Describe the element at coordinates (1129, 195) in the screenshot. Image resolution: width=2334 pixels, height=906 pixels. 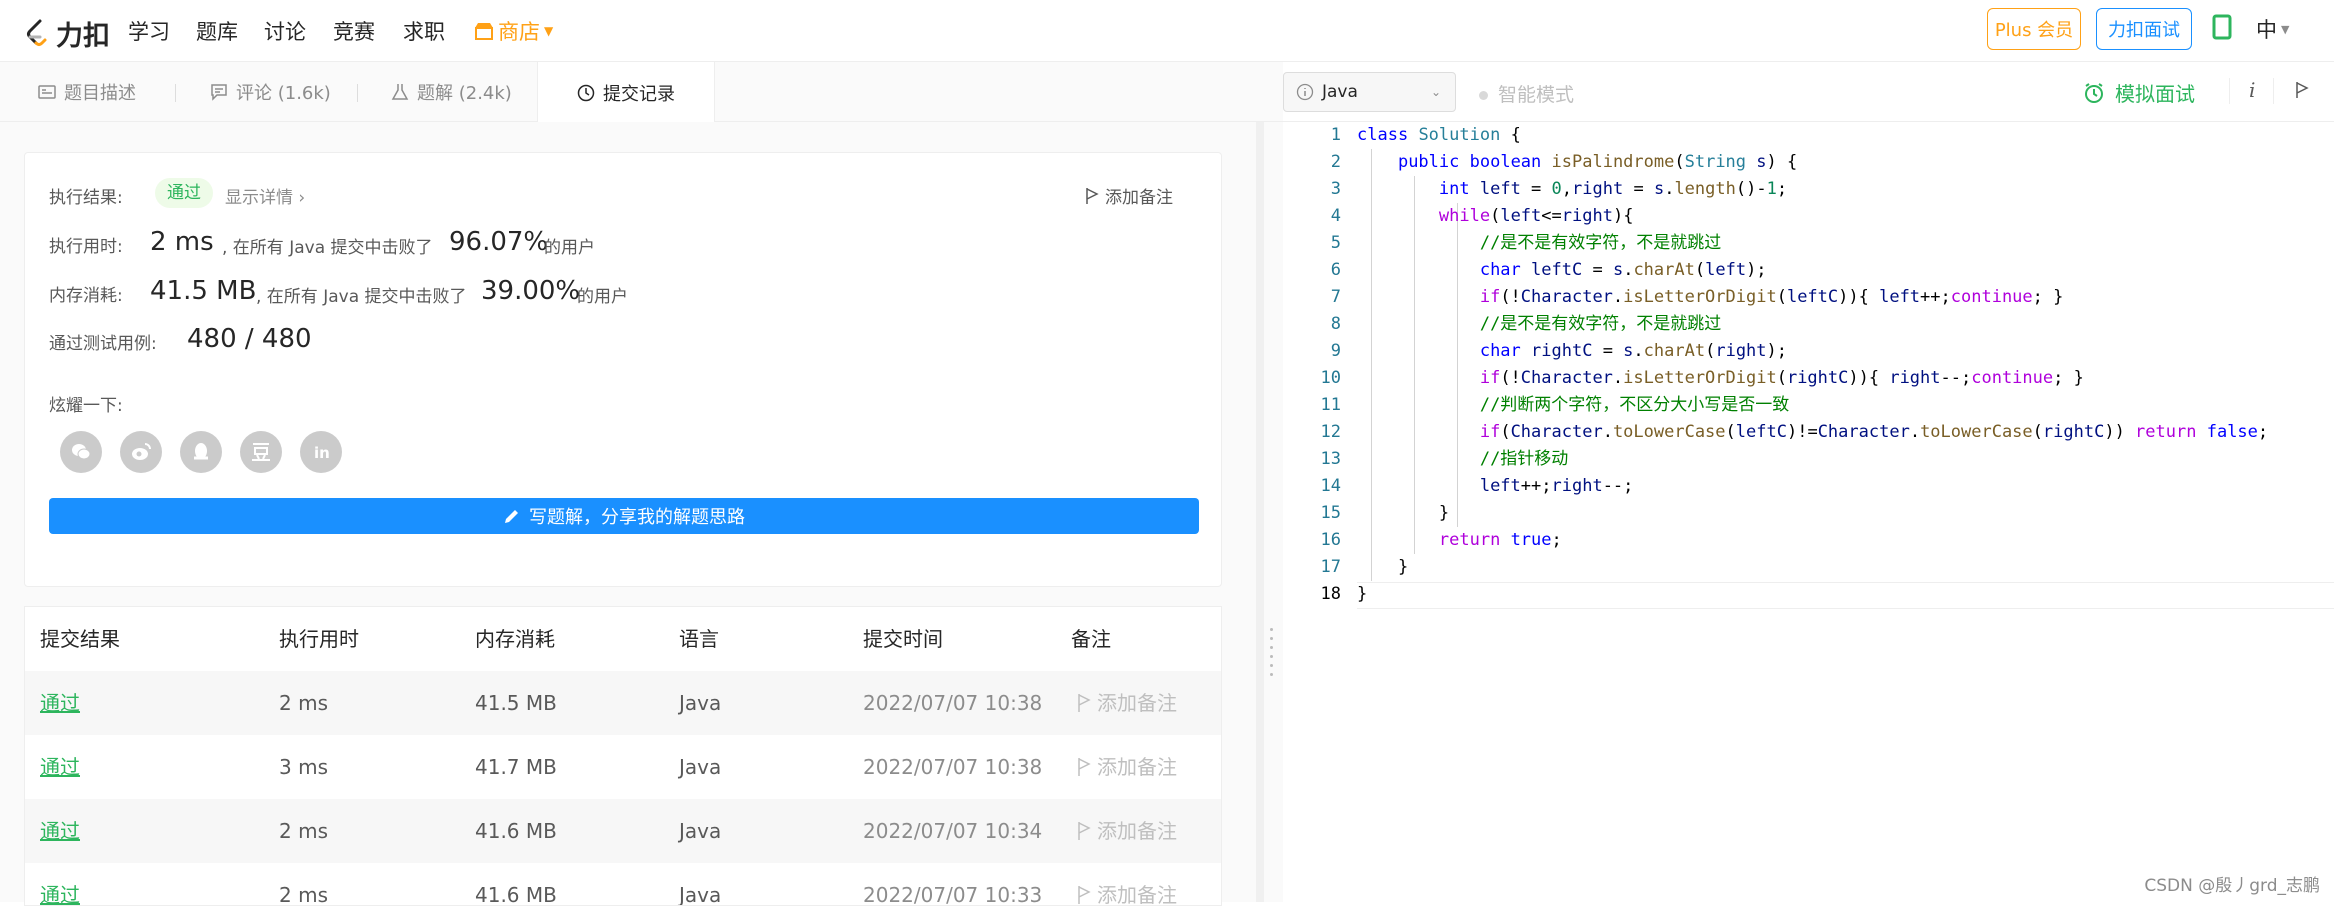
I see `add-note-button: 添加备注` at that location.